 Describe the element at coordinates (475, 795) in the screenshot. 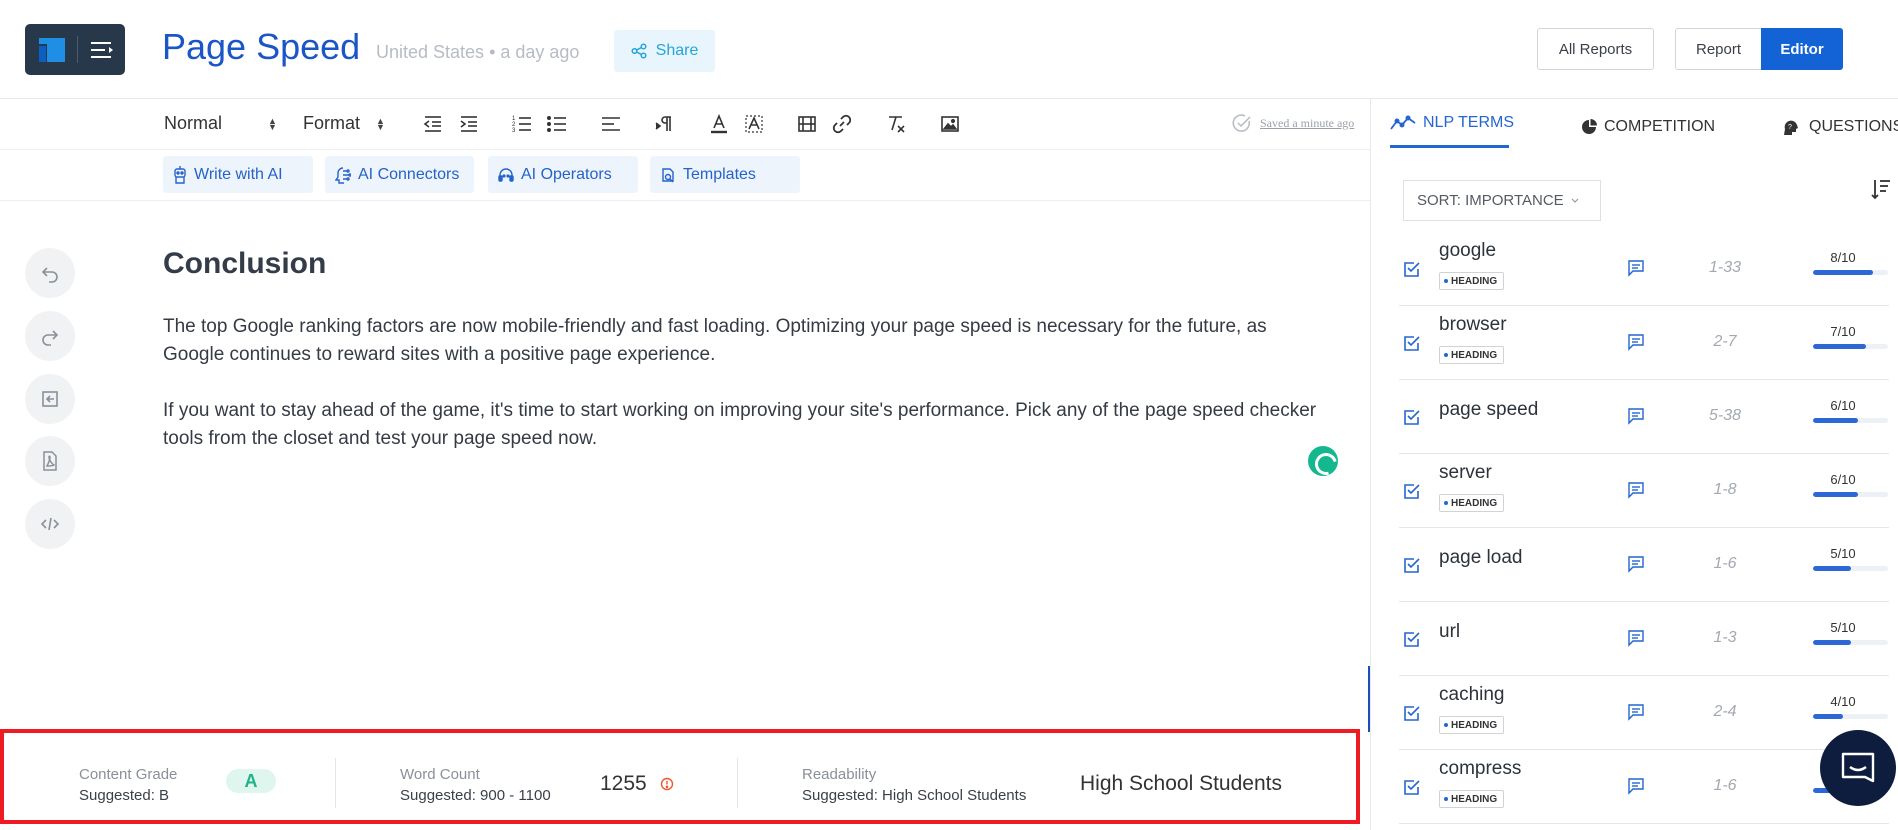

I see `word-count-suggested: Suggested: 900 - 1100` at that location.